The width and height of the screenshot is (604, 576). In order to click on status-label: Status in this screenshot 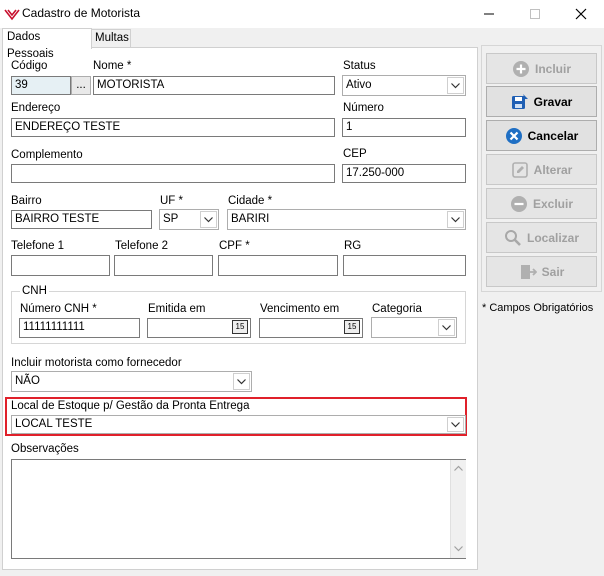, I will do `click(359, 66)`.